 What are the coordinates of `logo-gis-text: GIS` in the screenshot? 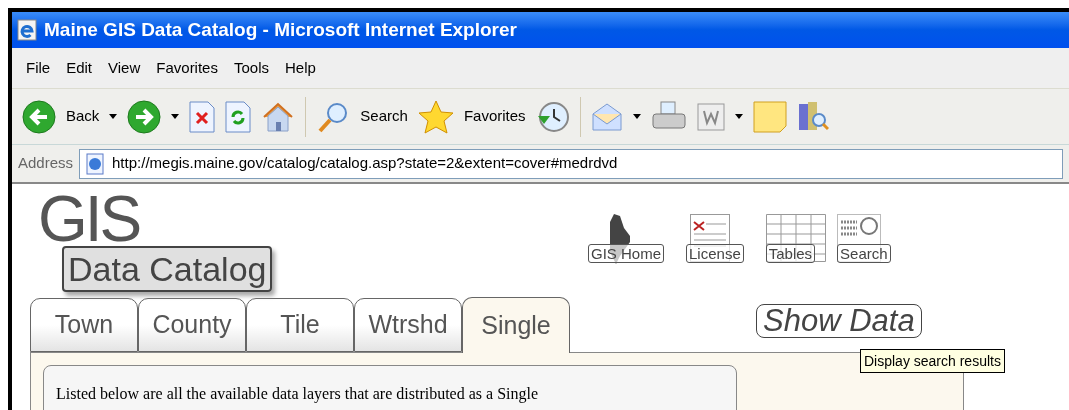 It's located at (89, 219).